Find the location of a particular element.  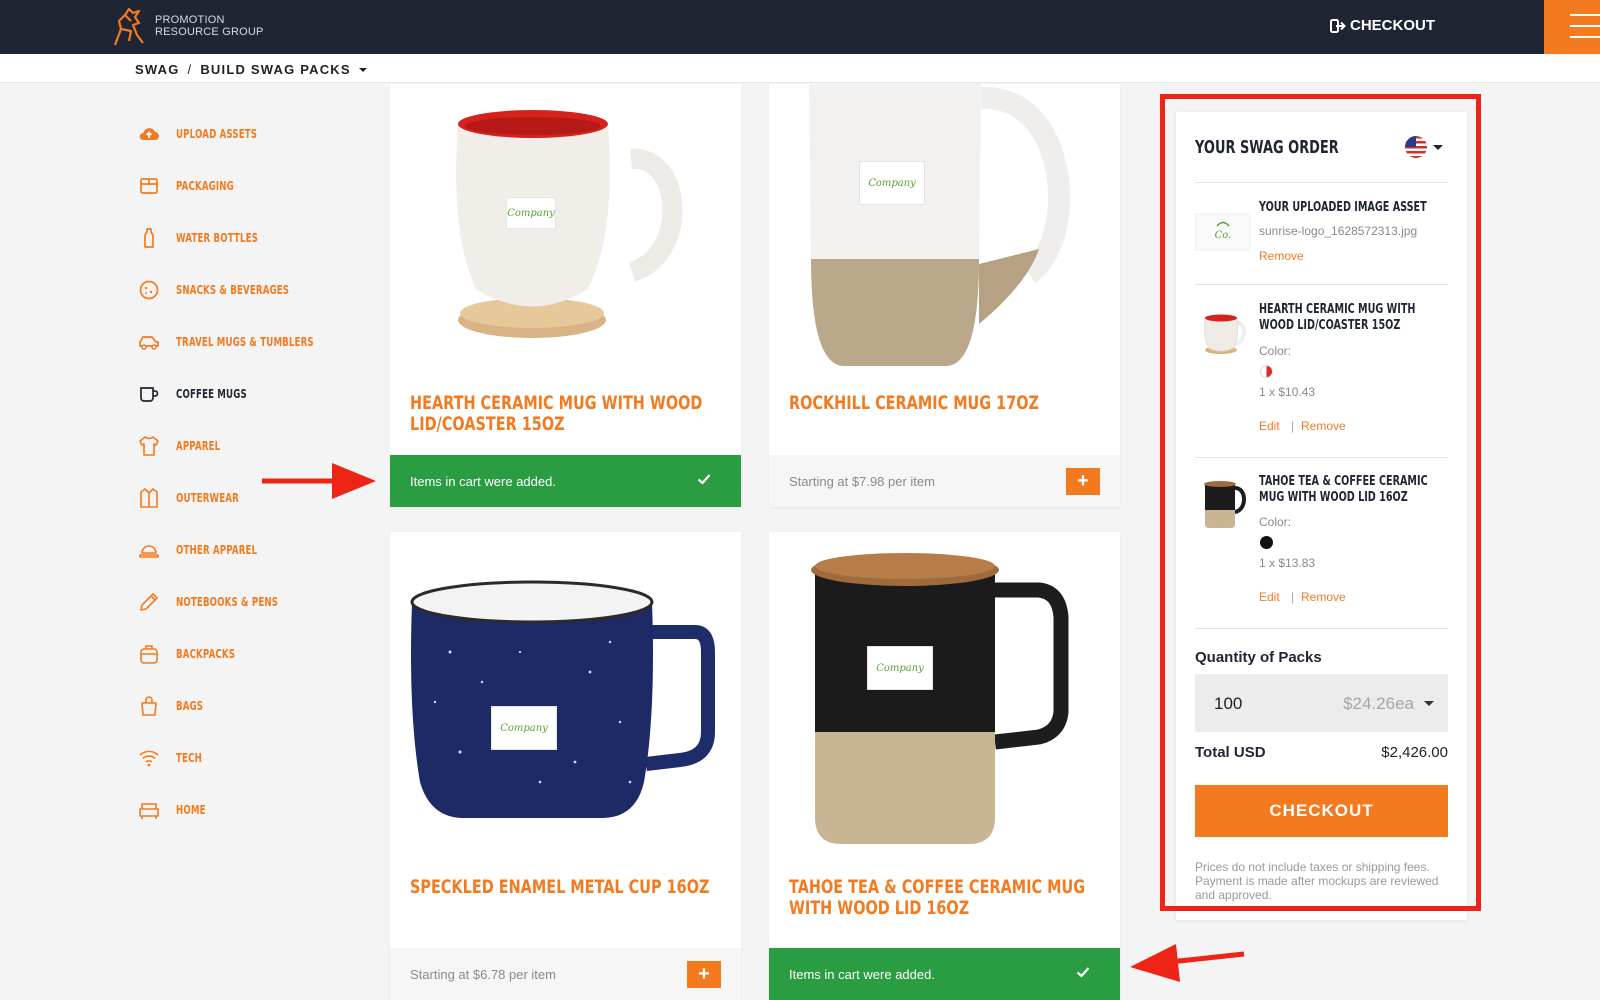

cloud-upload-icon is located at coordinates (149, 134).